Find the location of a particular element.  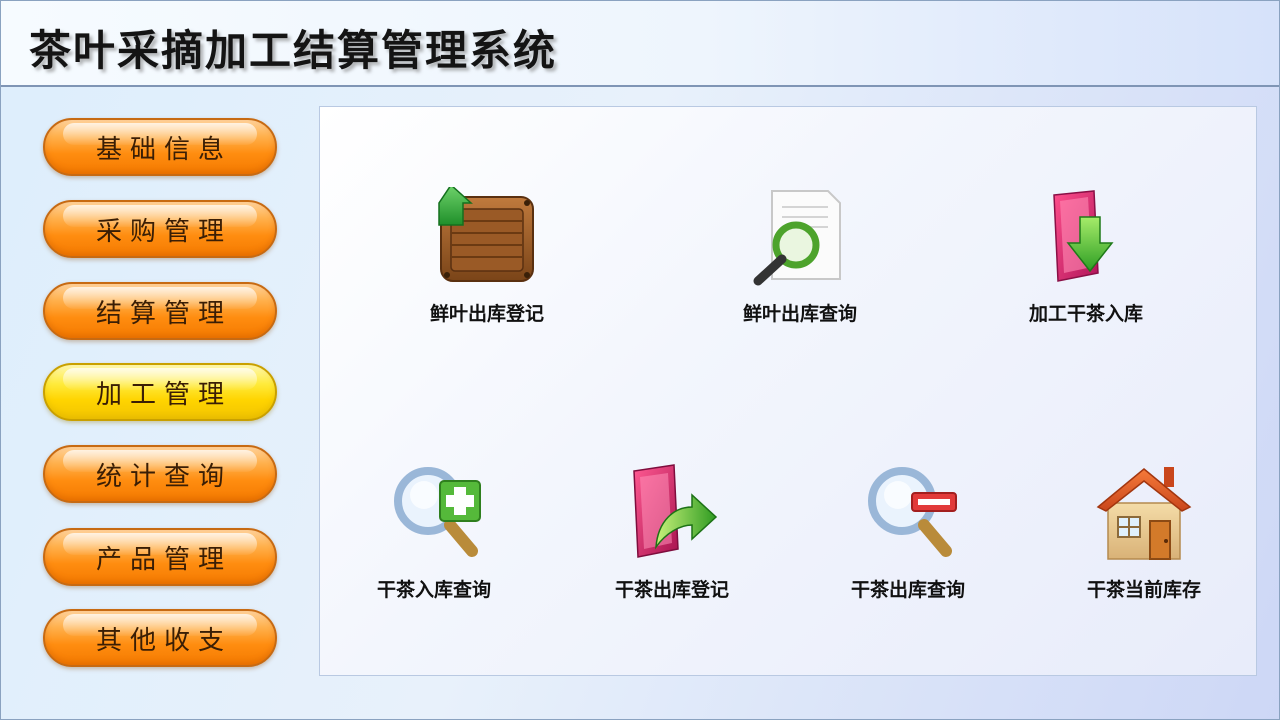

search-plus-icon is located at coordinates (437, 512).